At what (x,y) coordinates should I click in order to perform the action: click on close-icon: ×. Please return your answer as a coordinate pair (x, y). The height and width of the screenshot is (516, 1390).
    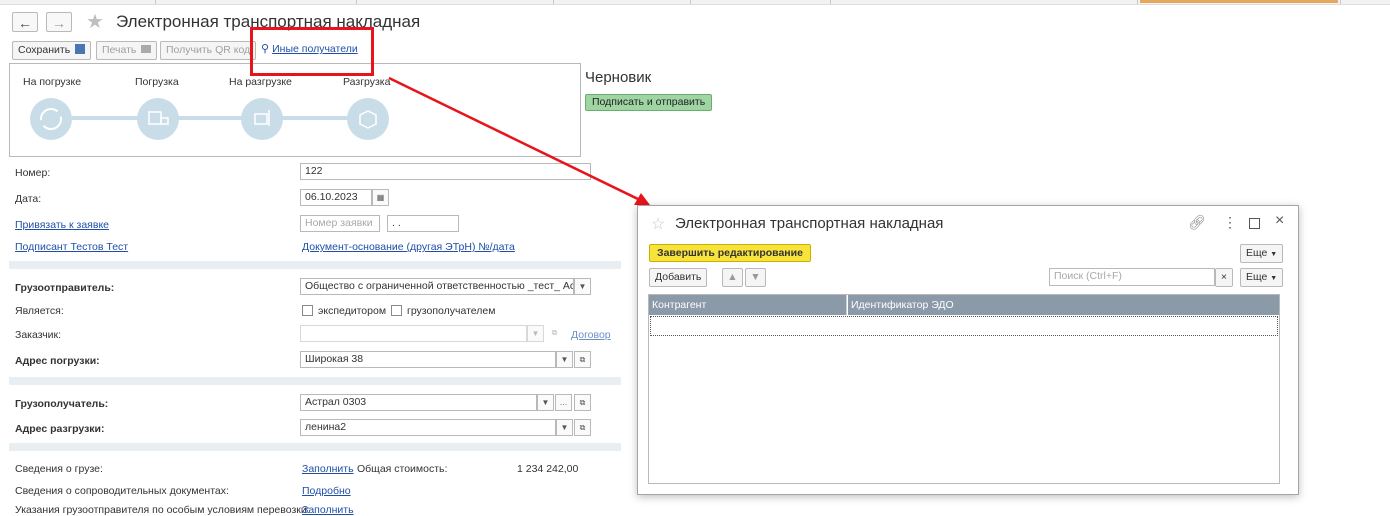
    Looking at the image, I should click on (1279, 221).